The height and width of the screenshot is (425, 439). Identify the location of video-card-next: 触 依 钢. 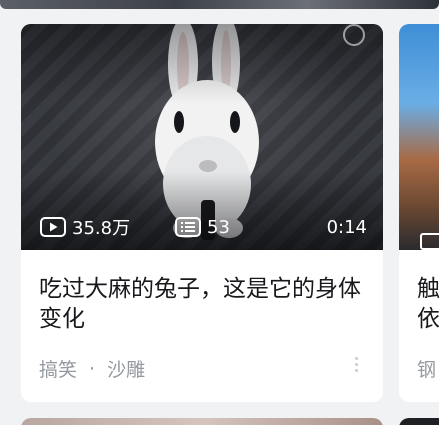
(419, 213).